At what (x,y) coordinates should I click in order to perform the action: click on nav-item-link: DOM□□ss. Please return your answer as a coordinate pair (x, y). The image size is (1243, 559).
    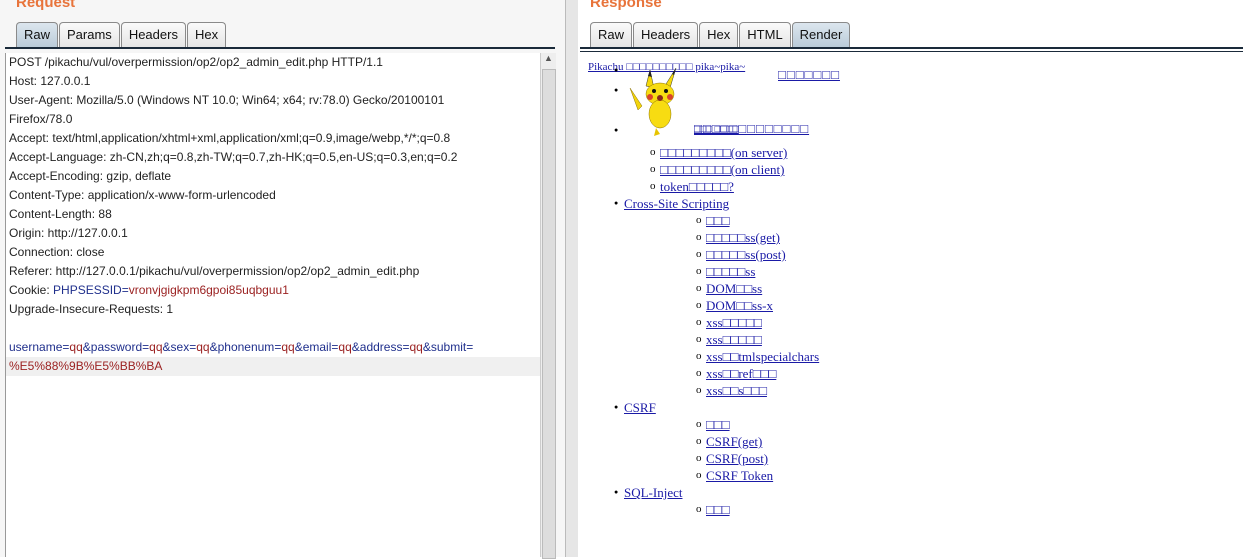
    Looking at the image, I should click on (734, 288).